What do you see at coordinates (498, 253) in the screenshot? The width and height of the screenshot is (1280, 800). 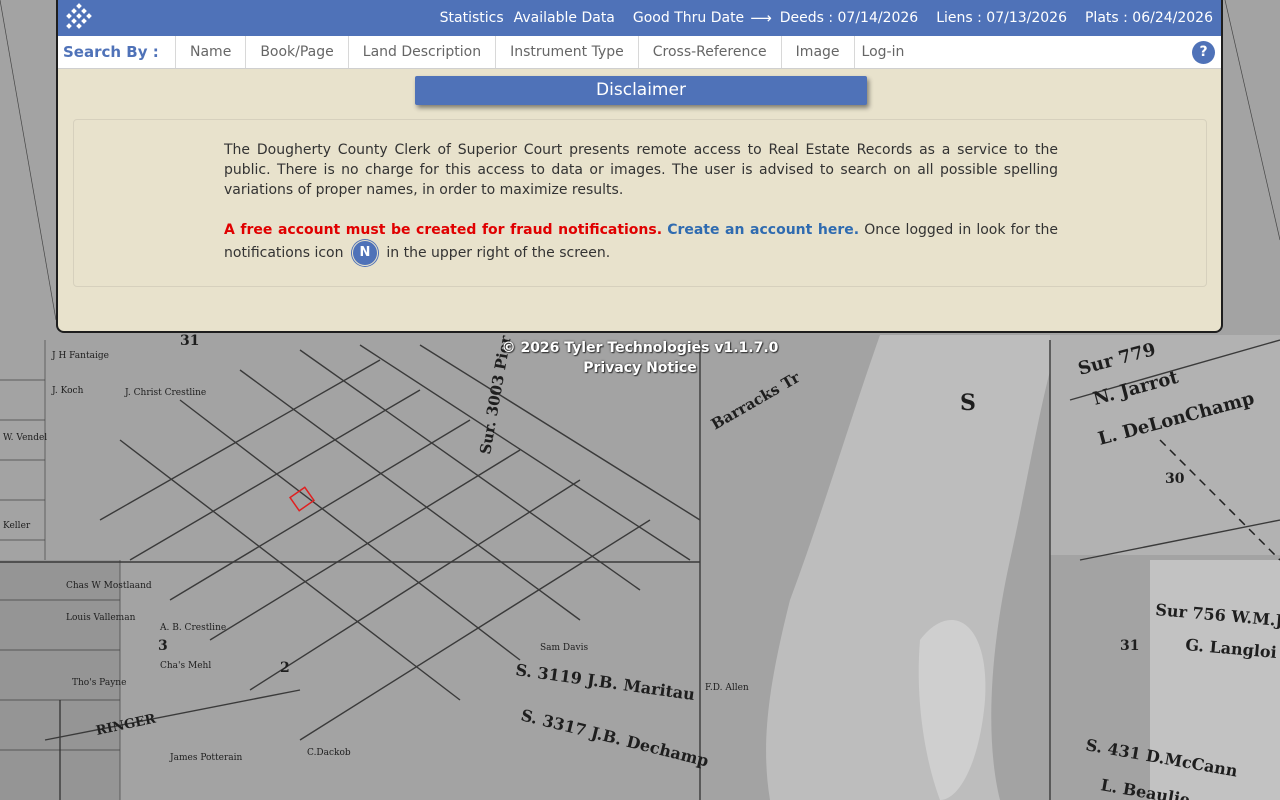 I see `after-badge-text: in the upper right of the screen.` at bounding box center [498, 253].